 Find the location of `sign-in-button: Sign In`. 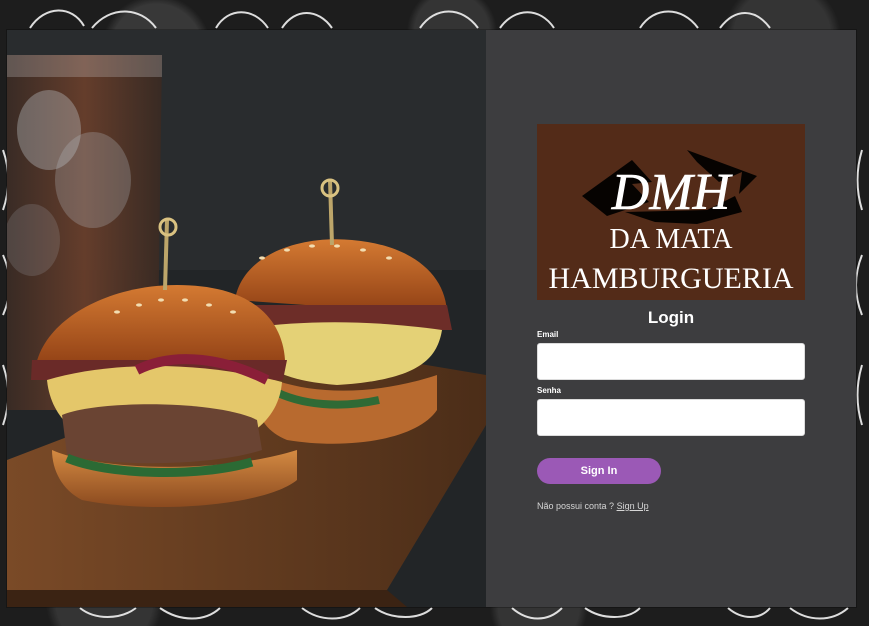

sign-in-button: Sign In is located at coordinates (599, 471).